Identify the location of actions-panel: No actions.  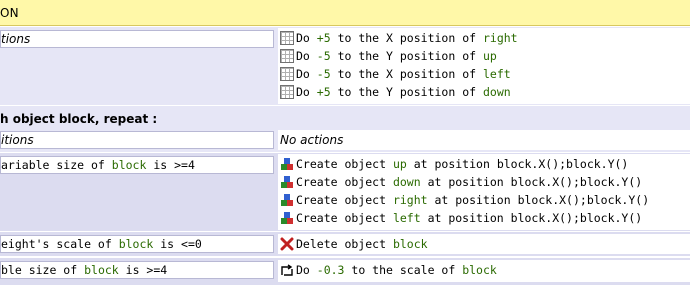
(484, 140).